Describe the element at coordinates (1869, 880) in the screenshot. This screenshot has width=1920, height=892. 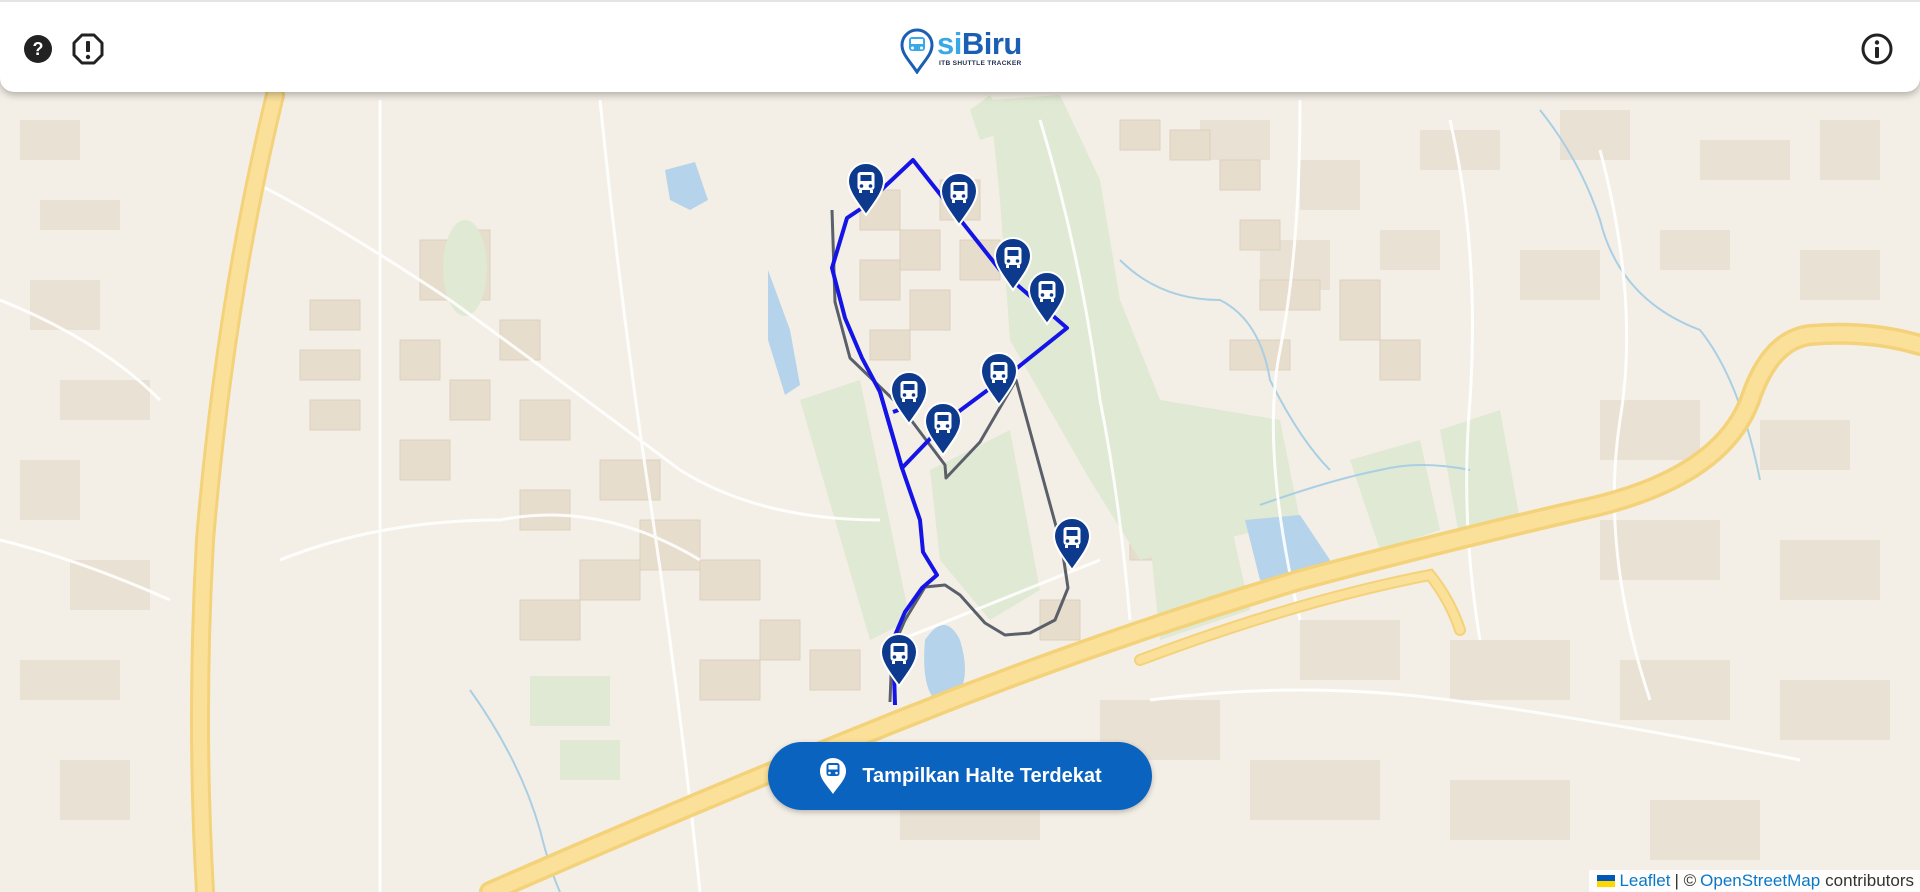
I see `attribution-contributors: contributors` at that location.